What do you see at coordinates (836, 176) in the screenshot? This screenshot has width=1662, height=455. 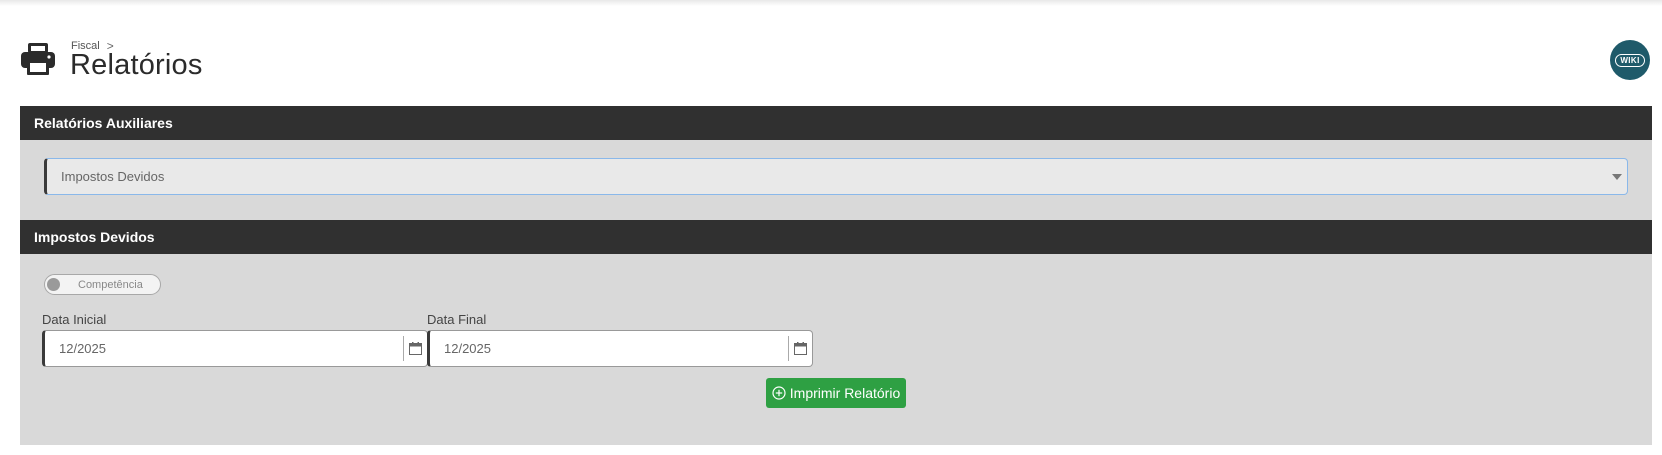 I see `report-select: Impostos Devidos` at bounding box center [836, 176].